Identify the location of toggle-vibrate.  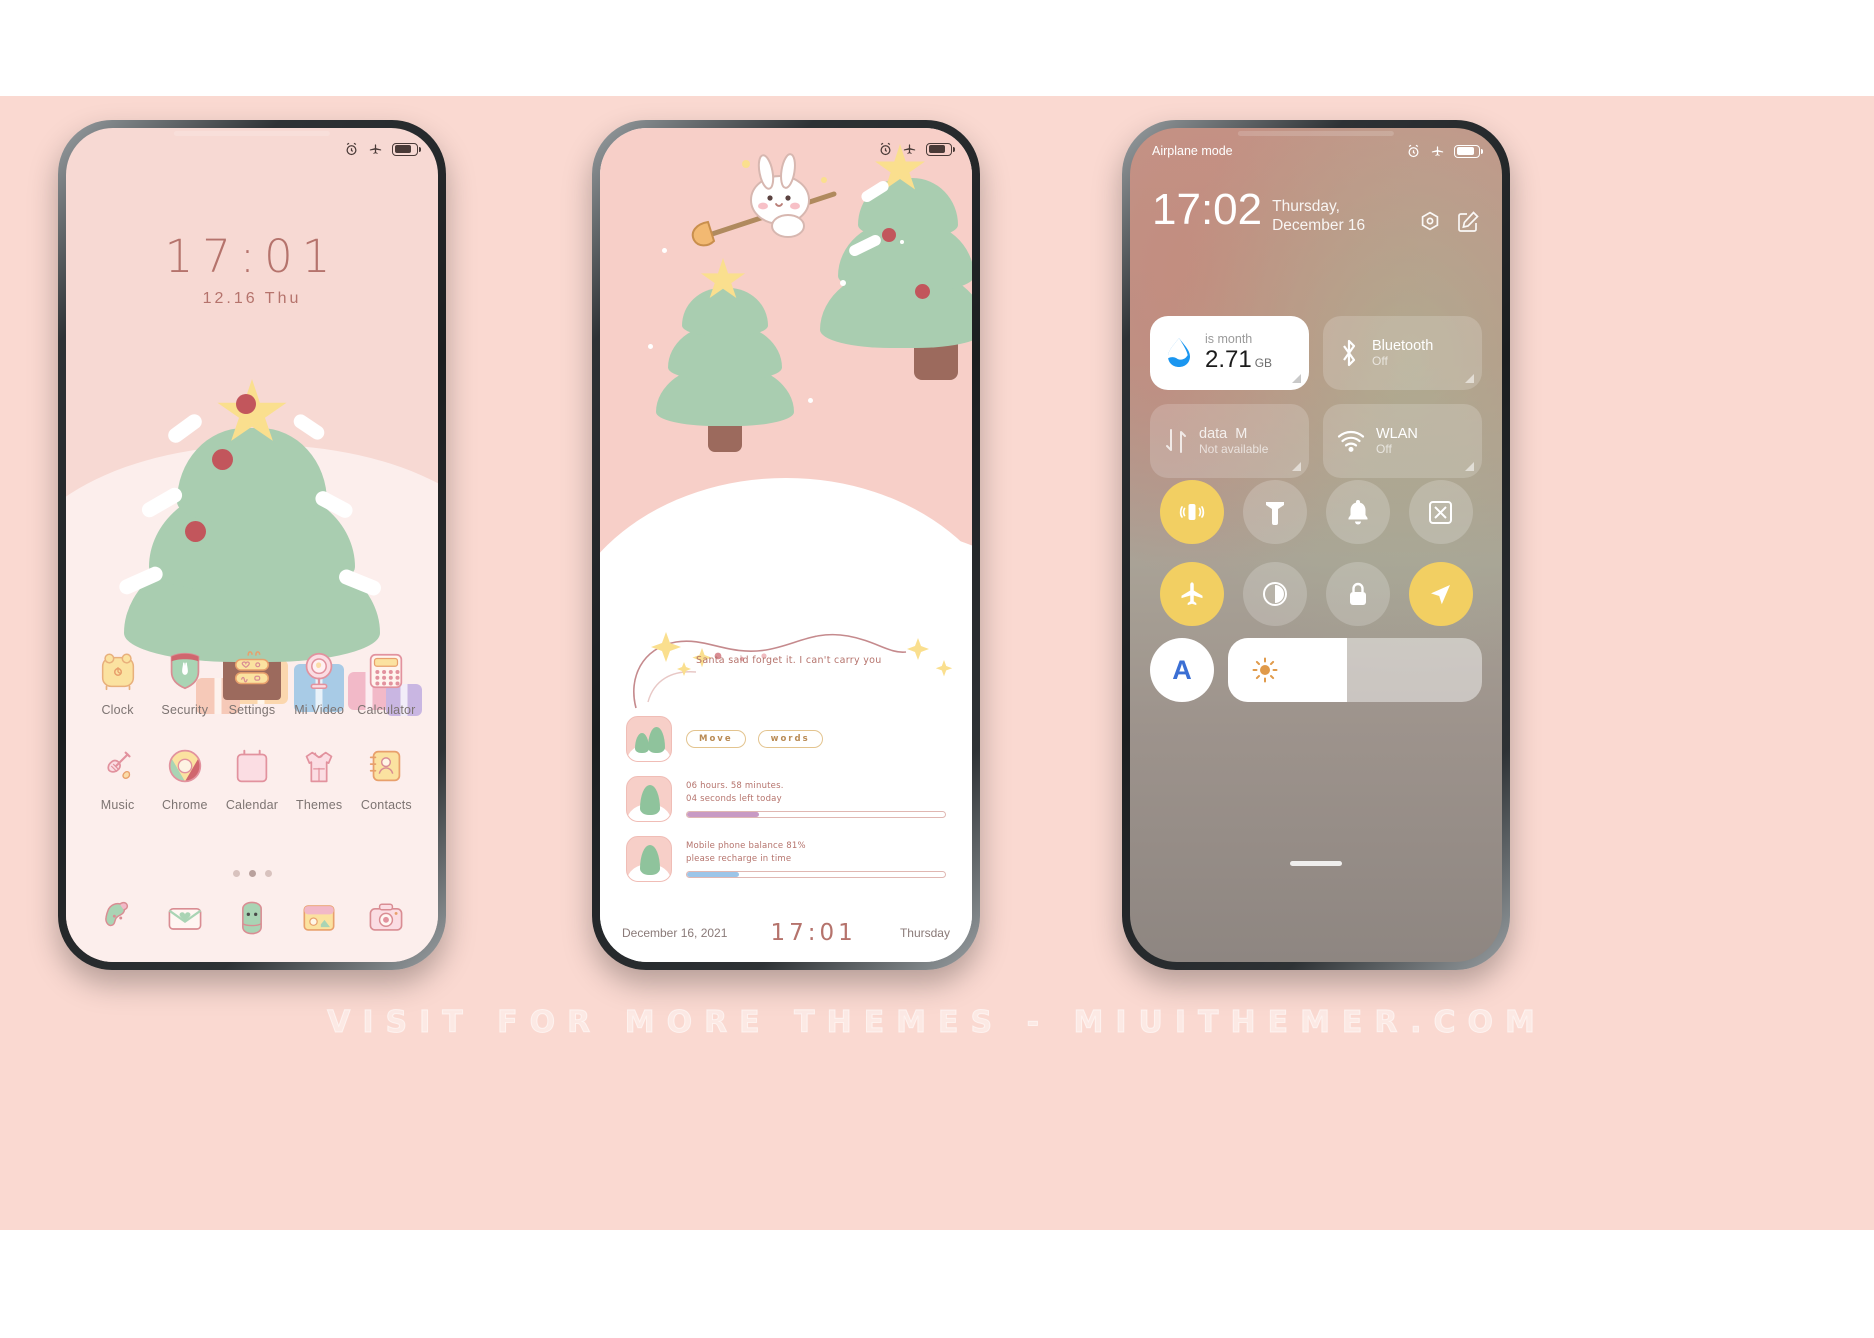
(1191, 512).